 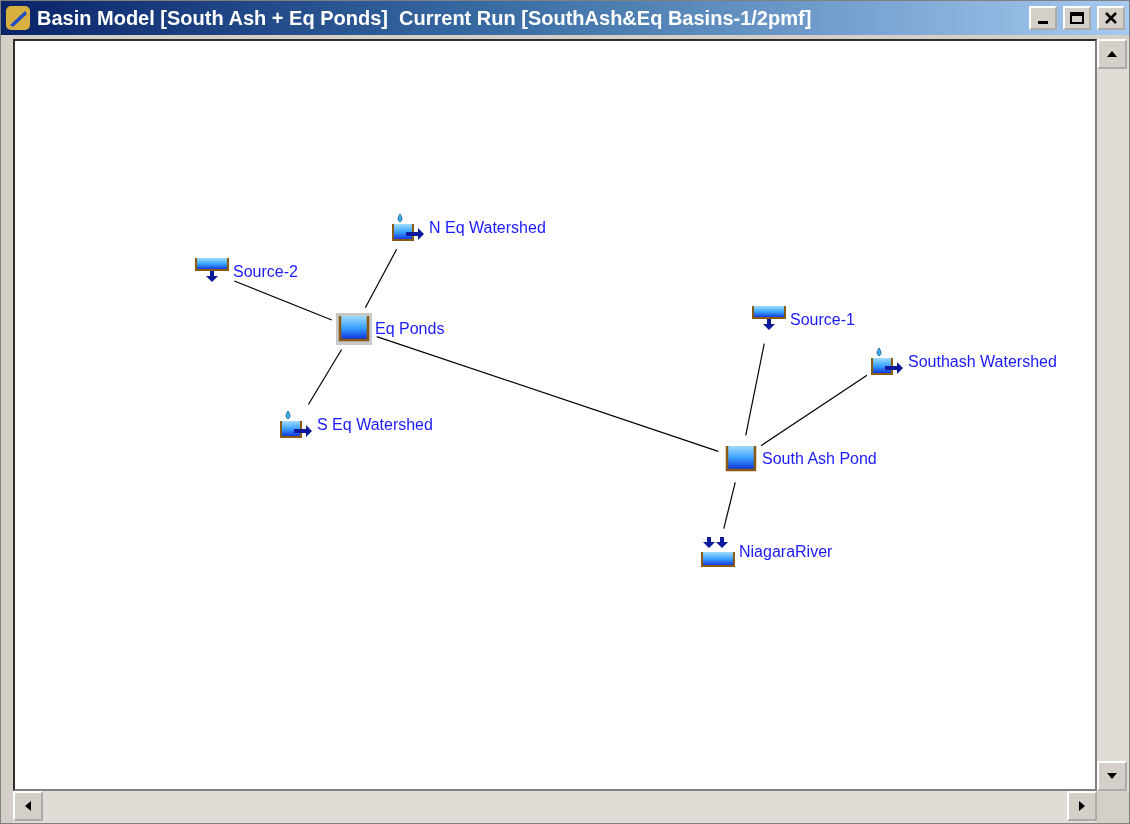 I want to click on app-icon, so click(x=18, y=18).